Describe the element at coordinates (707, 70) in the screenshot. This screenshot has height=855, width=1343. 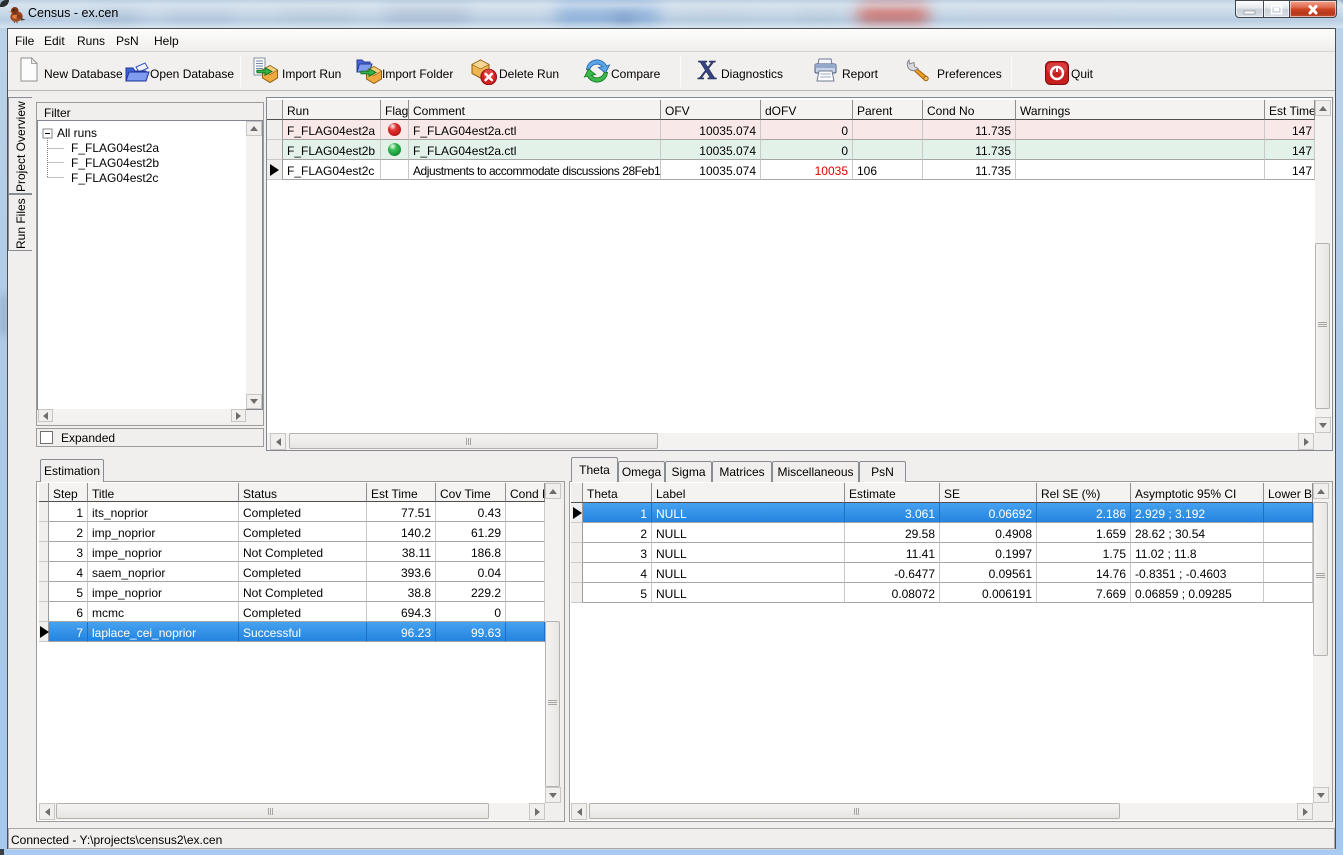
I see `svg-text: X` at that location.